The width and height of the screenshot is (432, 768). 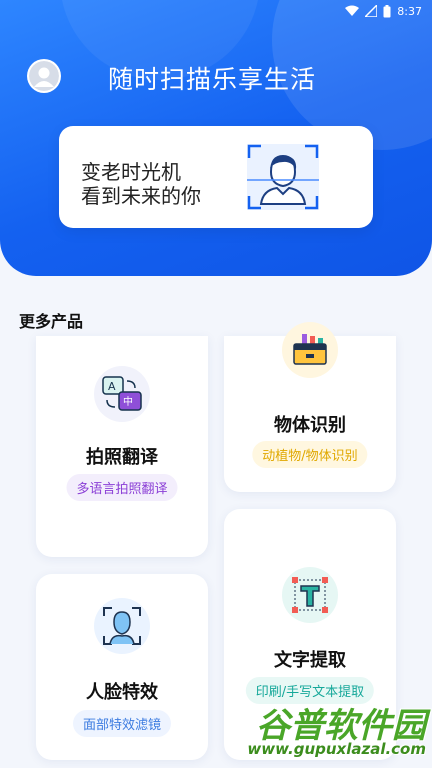 I want to click on card-tag: 多语言拍照翻译, so click(x=122, y=487).